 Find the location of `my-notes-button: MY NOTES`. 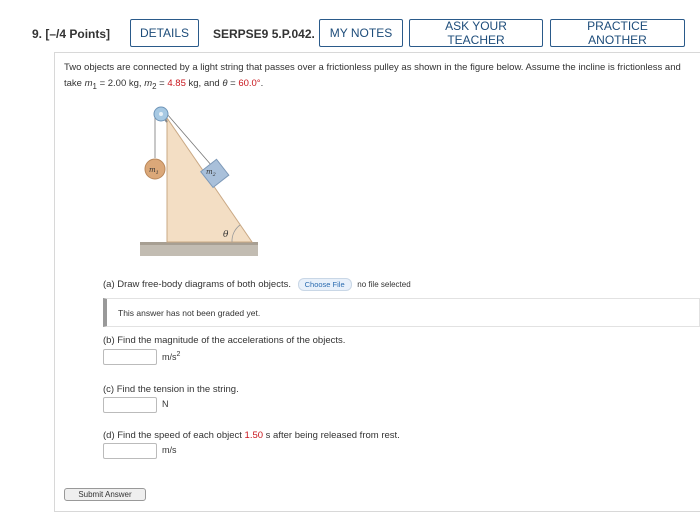

my-notes-button: MY NOTES is located at coordinates (361, 33).